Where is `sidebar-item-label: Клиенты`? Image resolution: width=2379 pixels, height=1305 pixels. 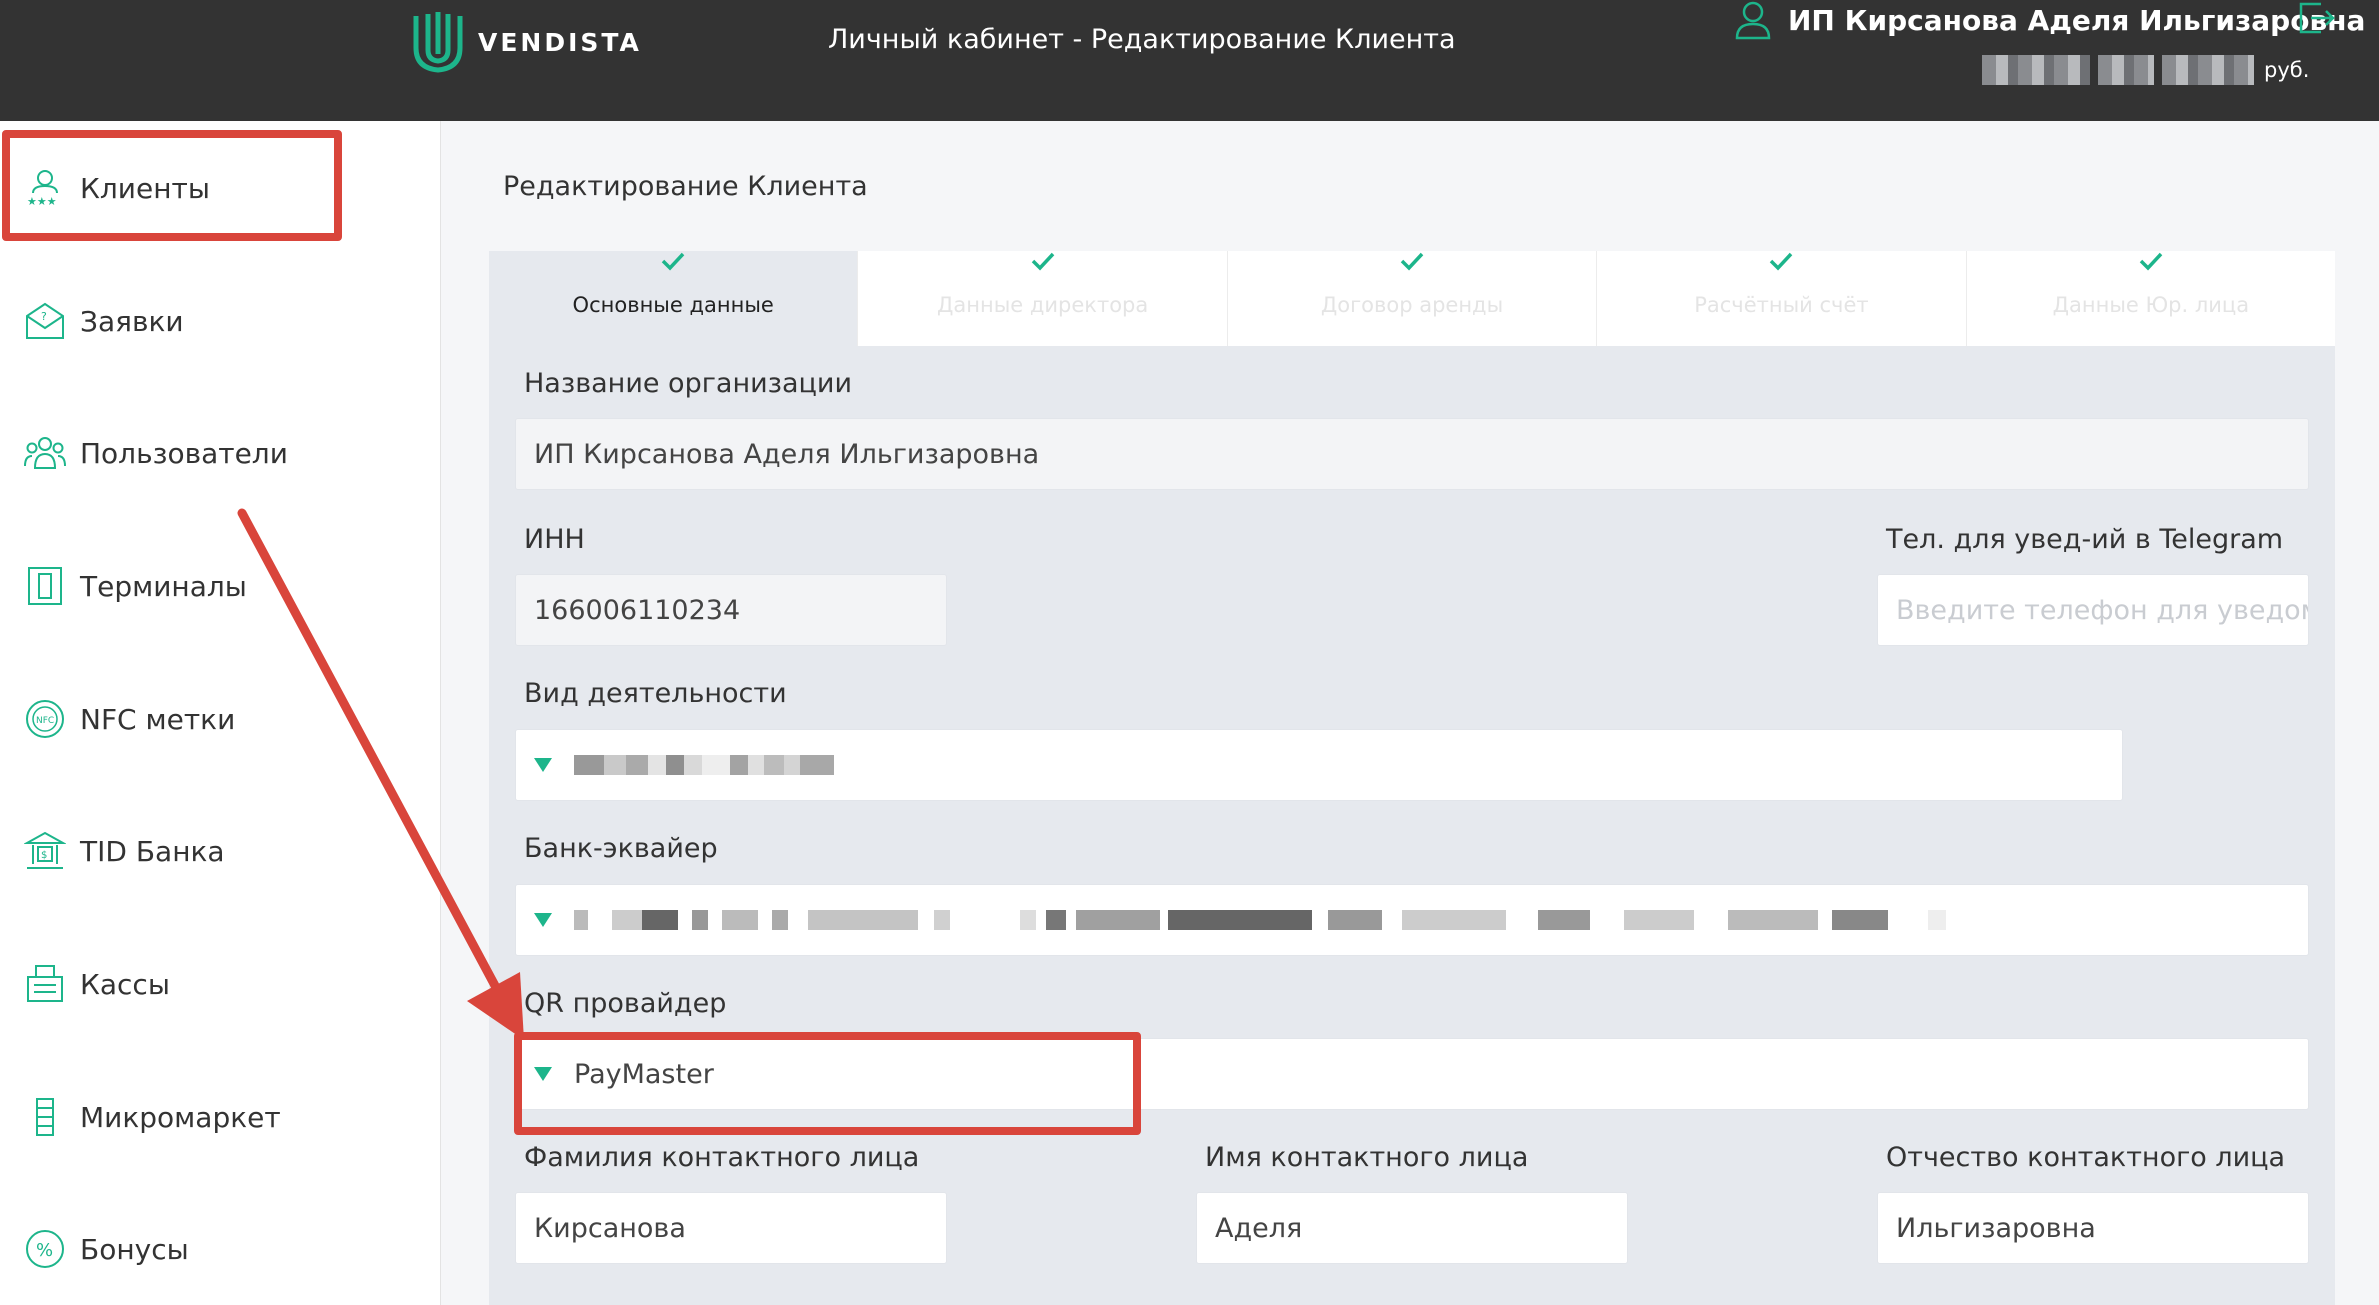 sidebar-item-label: Клиенты is located at coordinates (145, 188).